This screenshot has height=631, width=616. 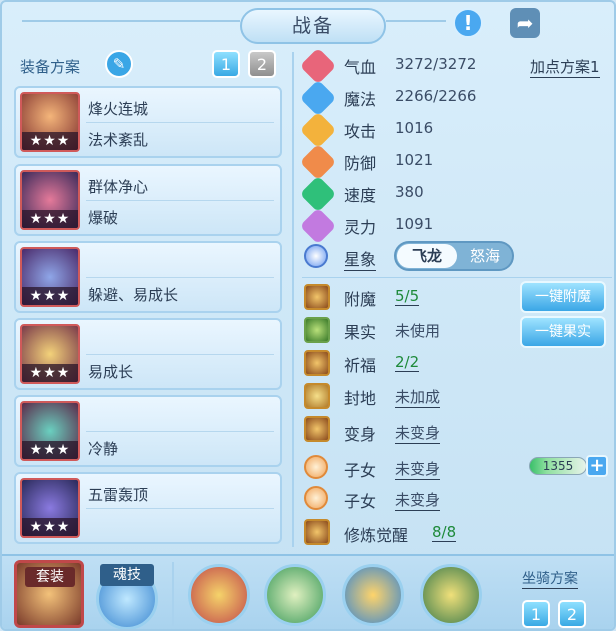 I want to click on boots-icon: ★★★, so click(x=50, y=508).